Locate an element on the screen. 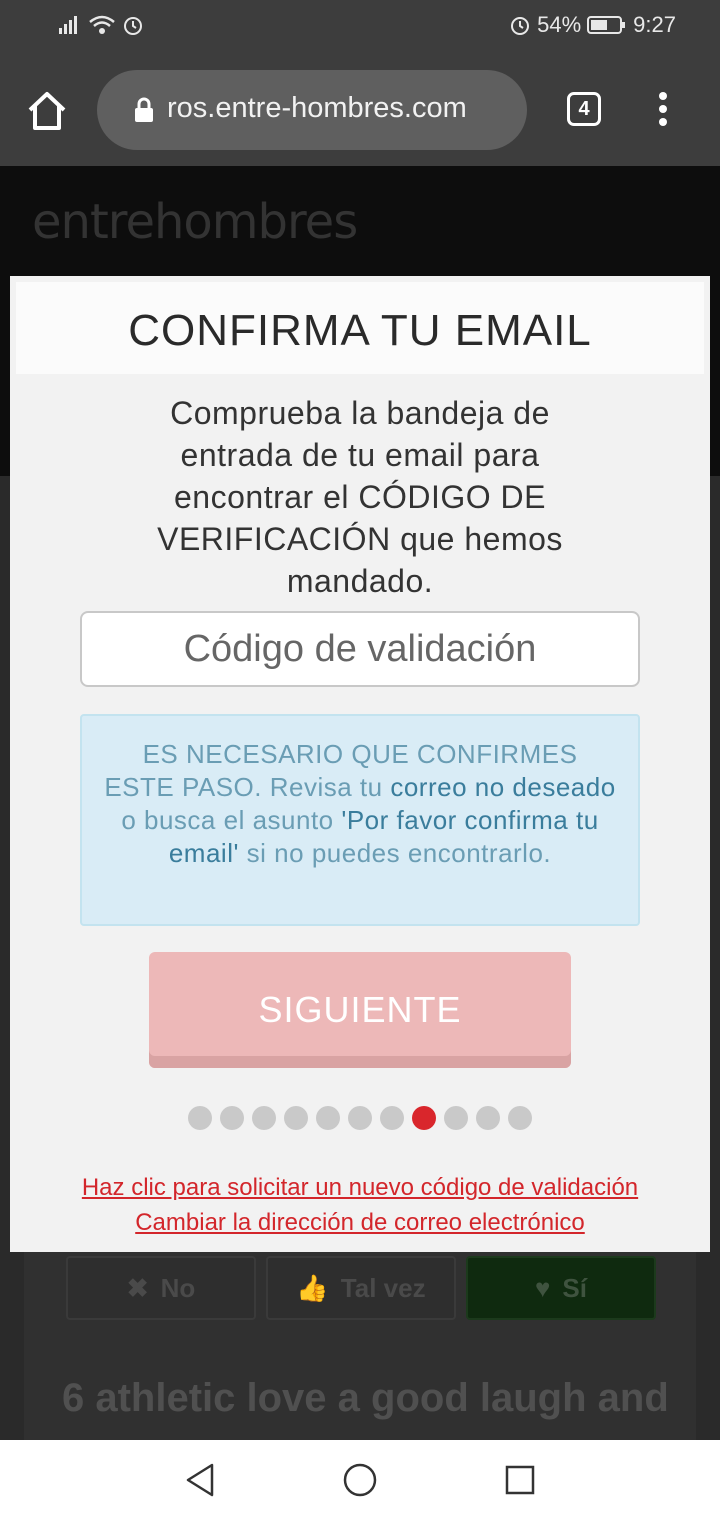 The image size is (720, 1520). next-button: SIGUIENTE is located at coordinates (360, 1010).